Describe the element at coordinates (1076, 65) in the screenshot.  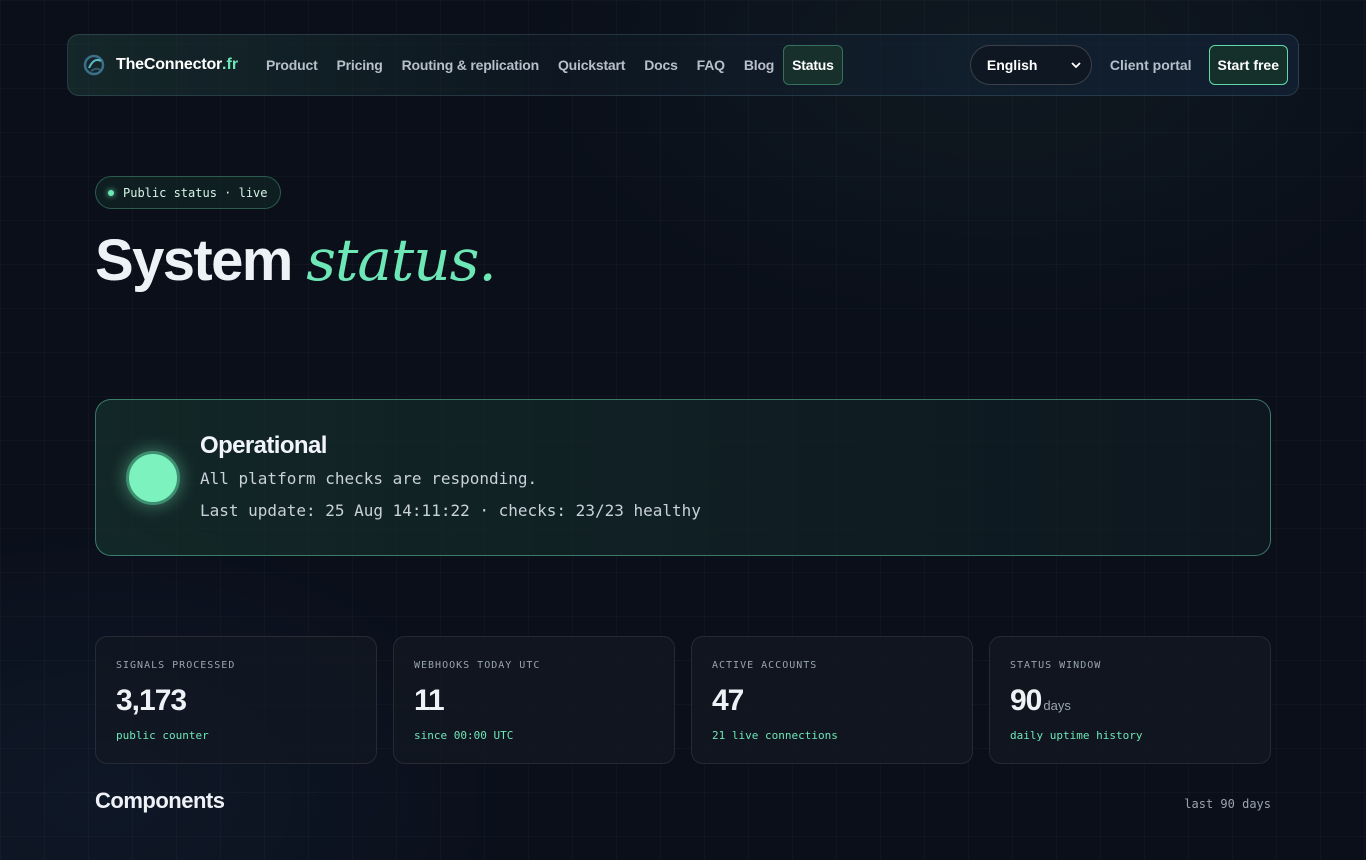
I see `chevron-down-icon` at that location.